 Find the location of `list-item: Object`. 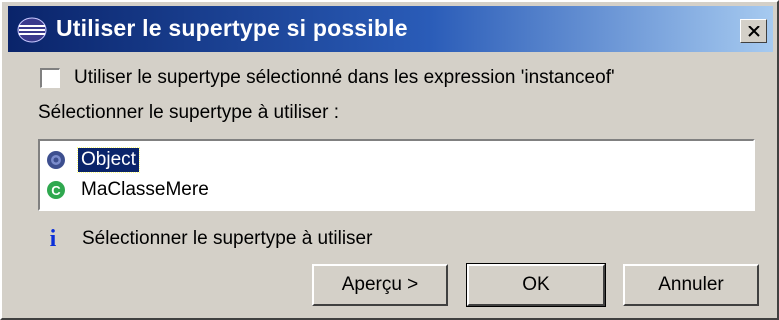

list-item: Object is located at coordinates (93, 160).